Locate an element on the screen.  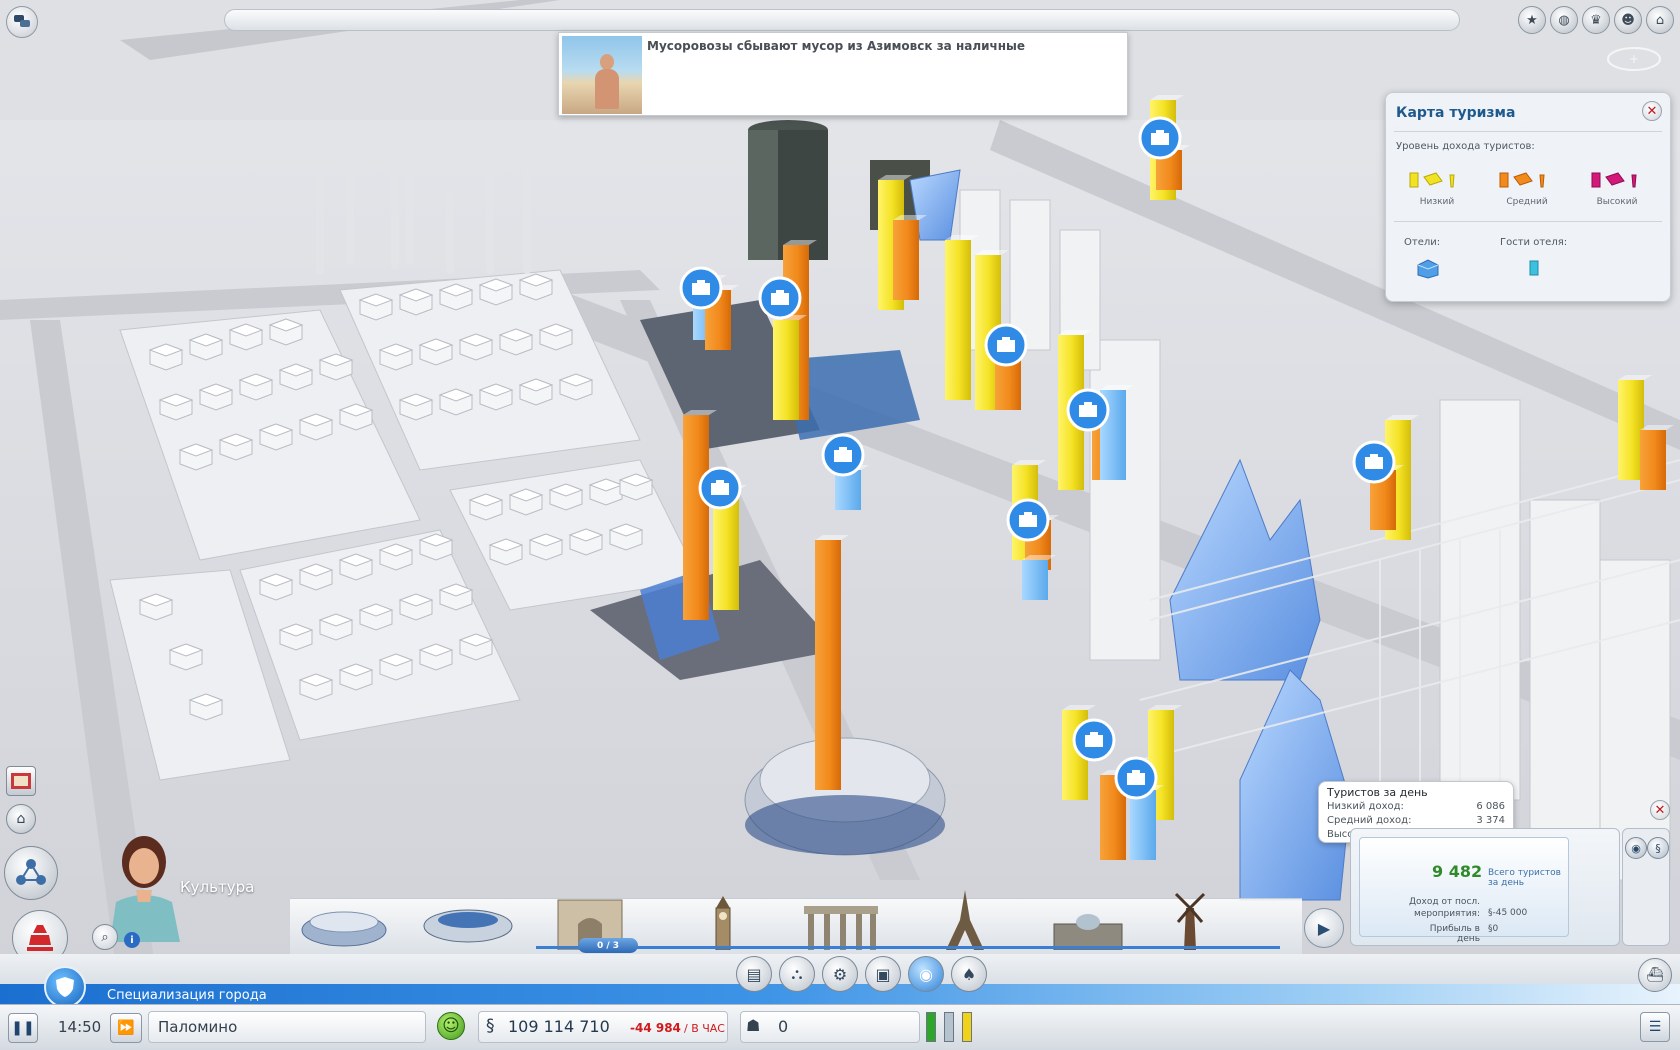
pause-button: ❚❚ is located at coordinates (23, 1028).